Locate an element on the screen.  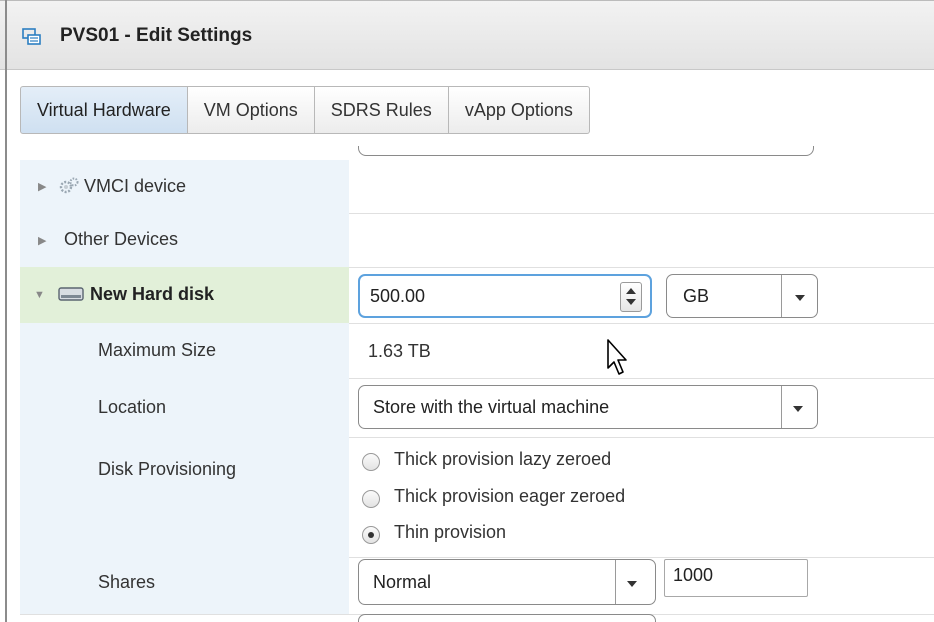
radio-thick-eager is located at coordinates (371, 499).